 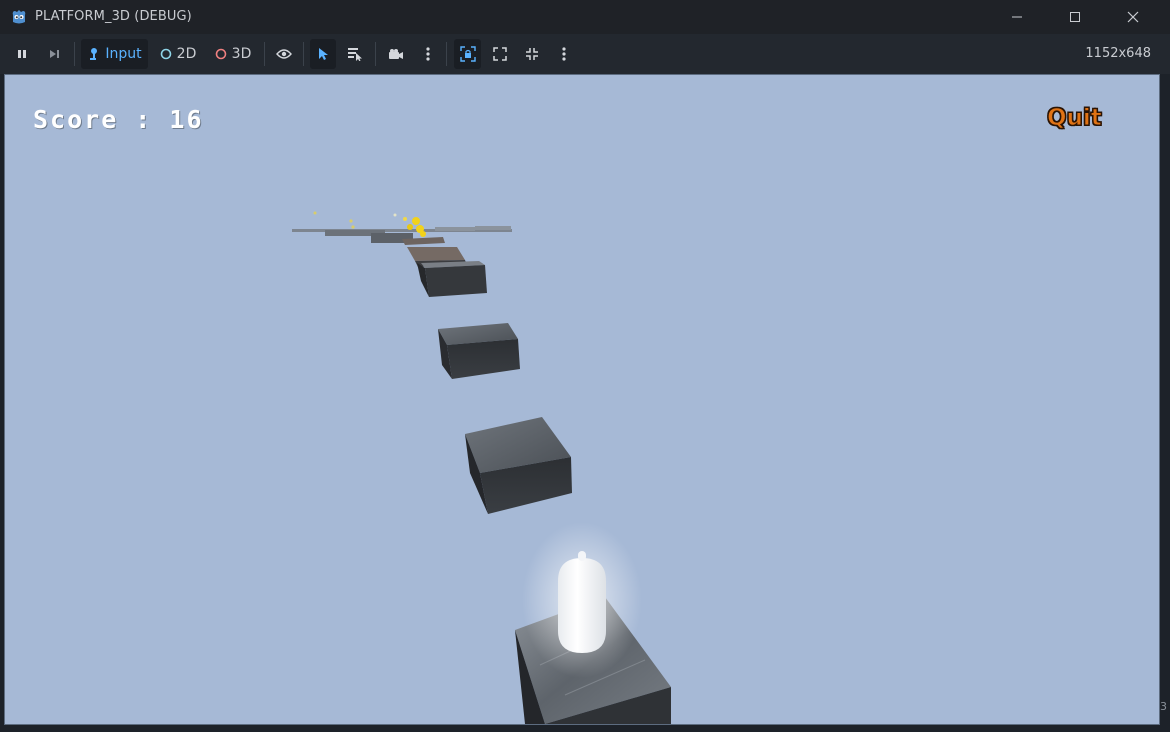 What do you see at coordinates (220, 54) in the screenshot?
I see `circle-3d-icon` at bounding box center [220, 54].